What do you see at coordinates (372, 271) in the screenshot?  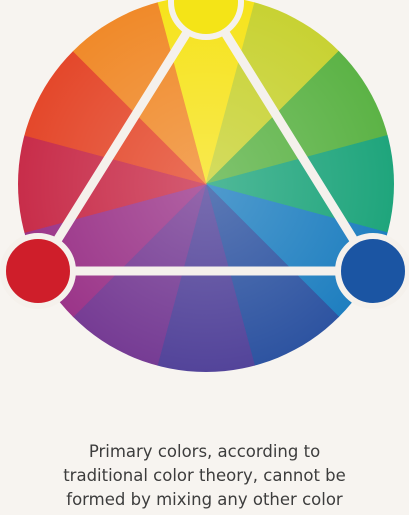 I see `primary-dot-blue` at bounding box center [372, 271].